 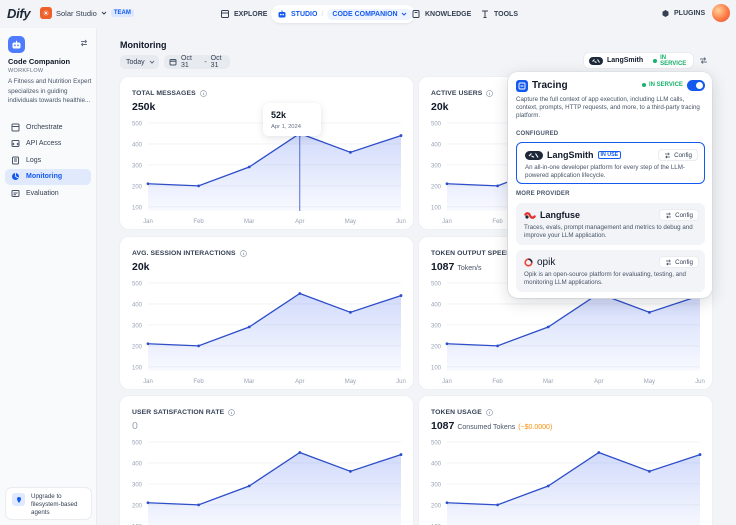 What do you see at coordinates (44, 127) in the screenshot?
I see `sidebar-item-label: Orchestrate` at bounding box center [44, 127].